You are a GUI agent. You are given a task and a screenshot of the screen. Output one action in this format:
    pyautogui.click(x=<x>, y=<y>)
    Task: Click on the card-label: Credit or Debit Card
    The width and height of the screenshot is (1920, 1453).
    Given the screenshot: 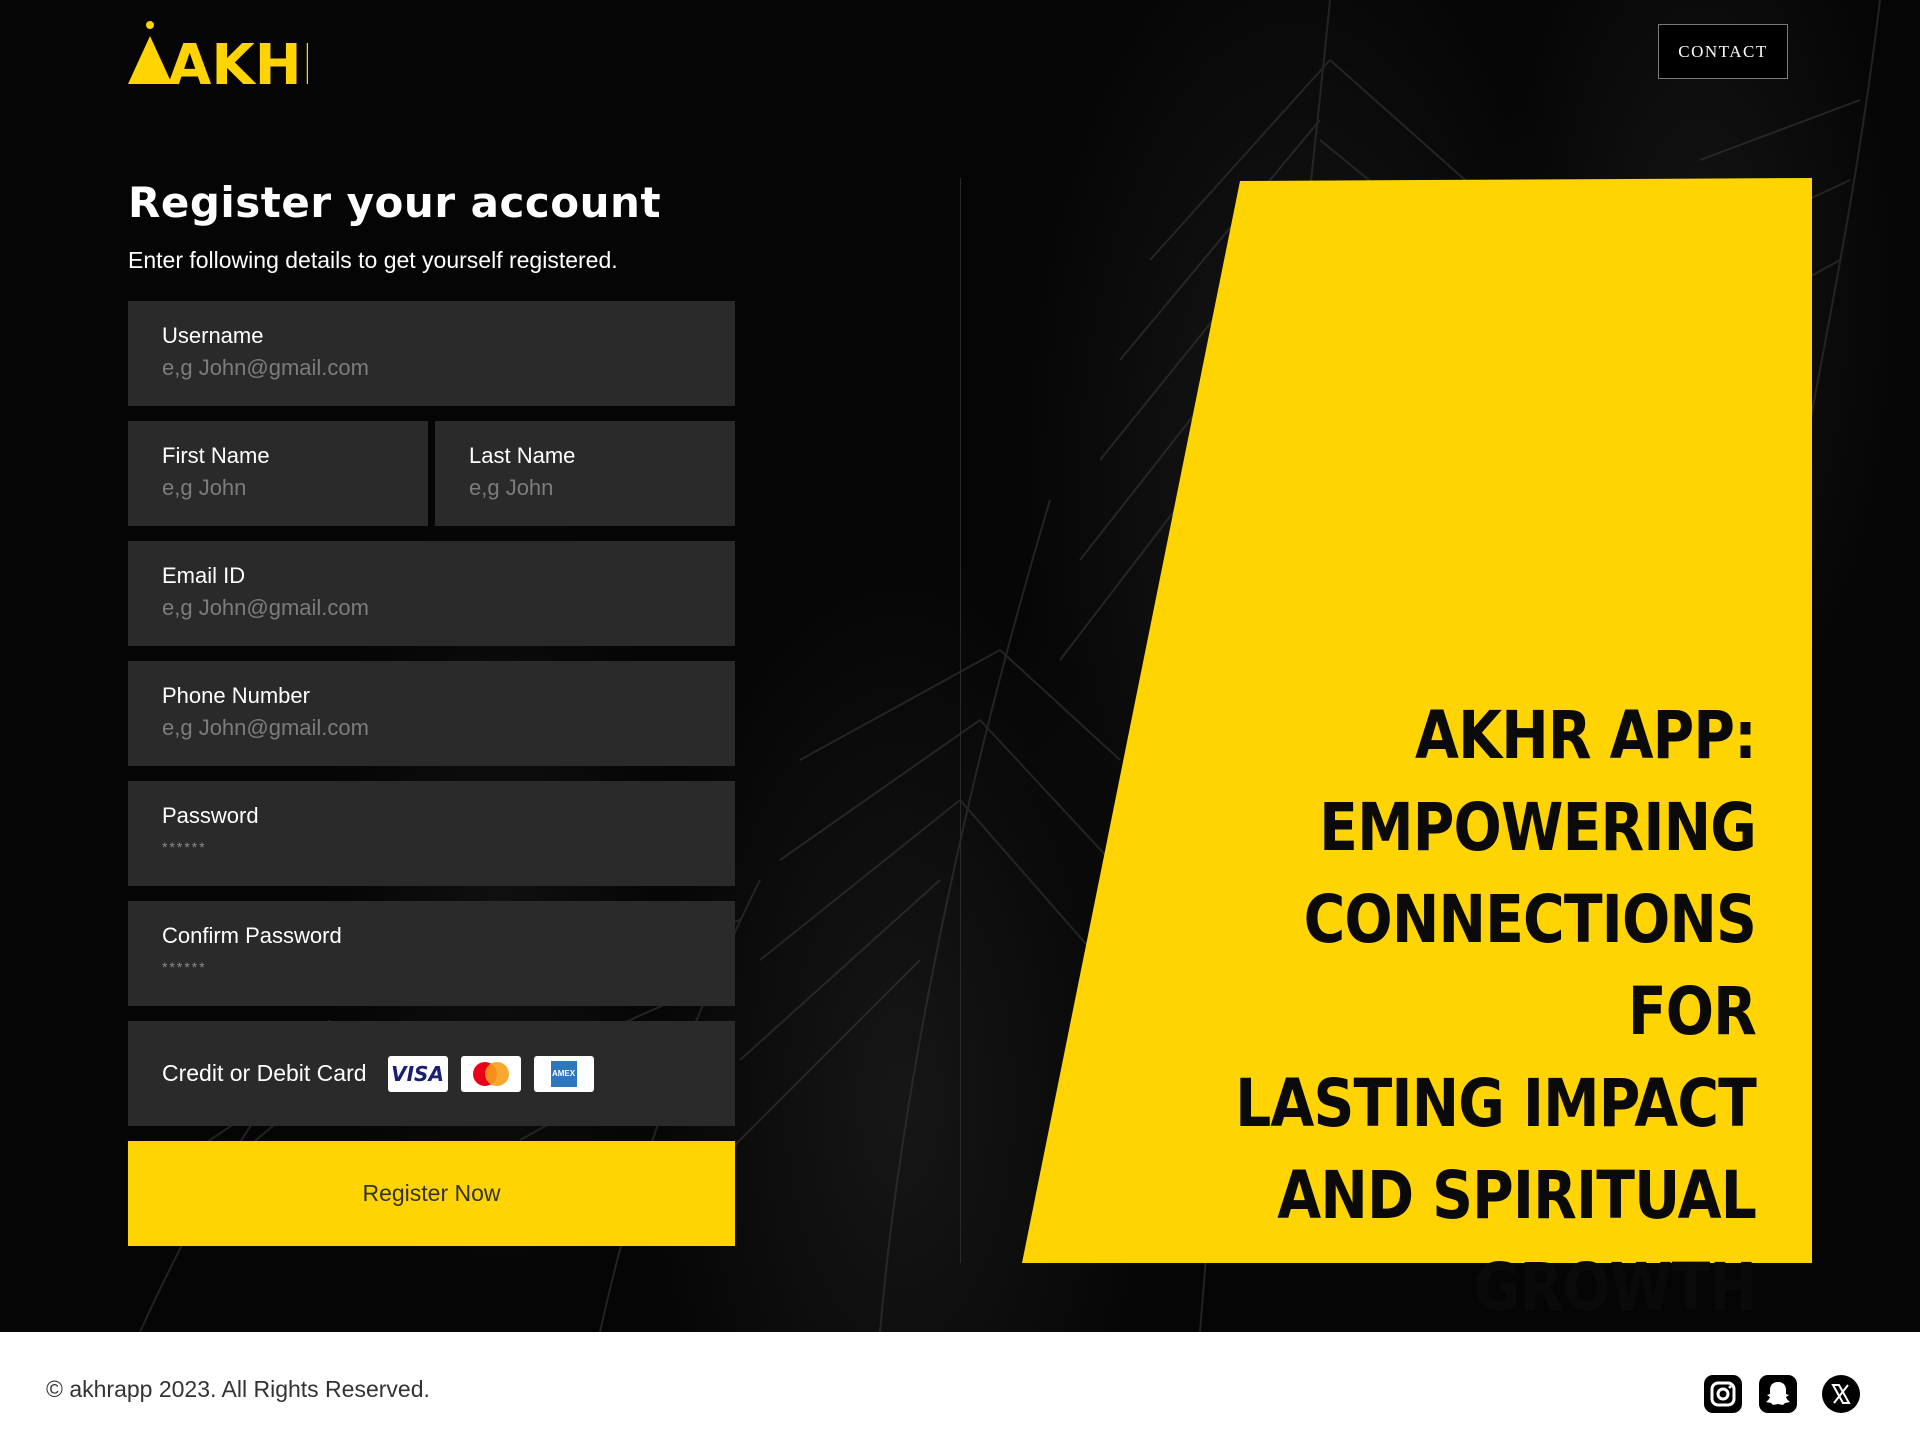 What is the action you would take?
    pyautogui.click(x=264, y=1073)
    